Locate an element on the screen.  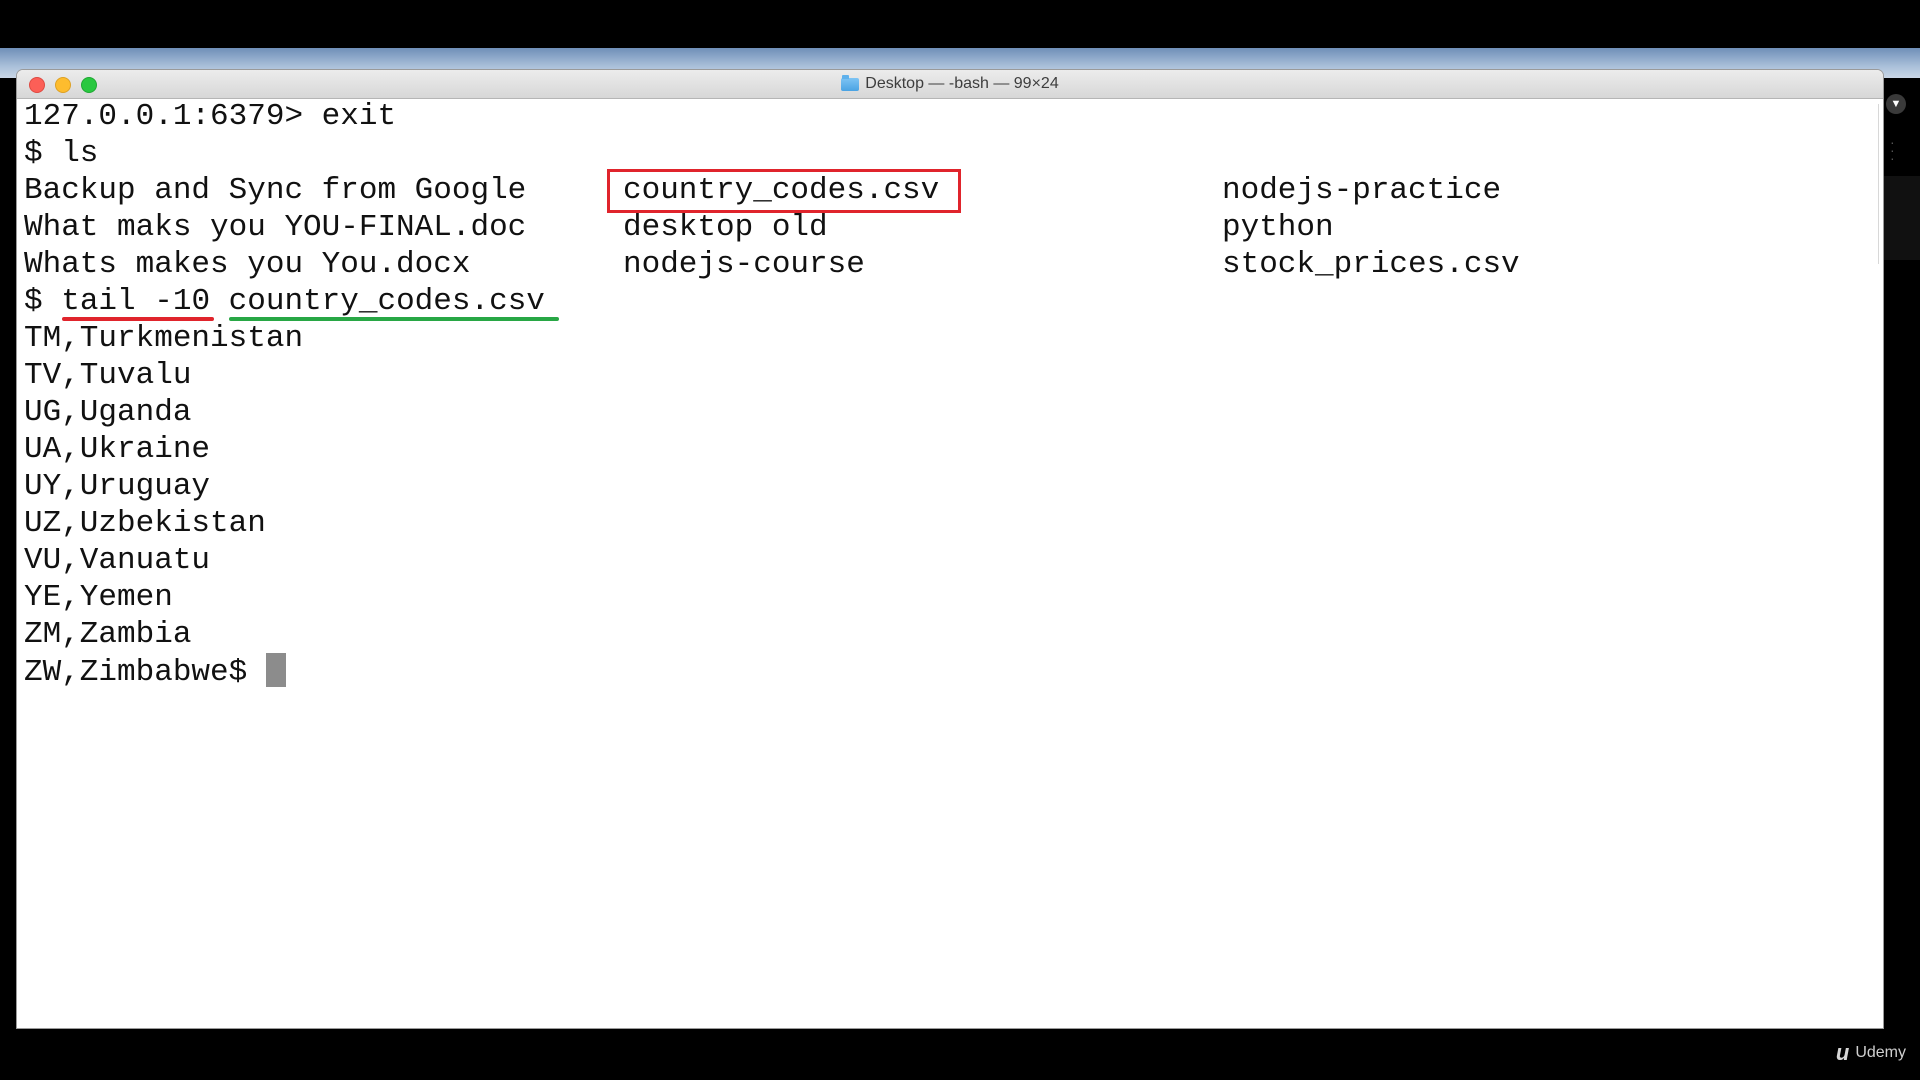
command-text: tail -10 is located at coordinates (136, 301).